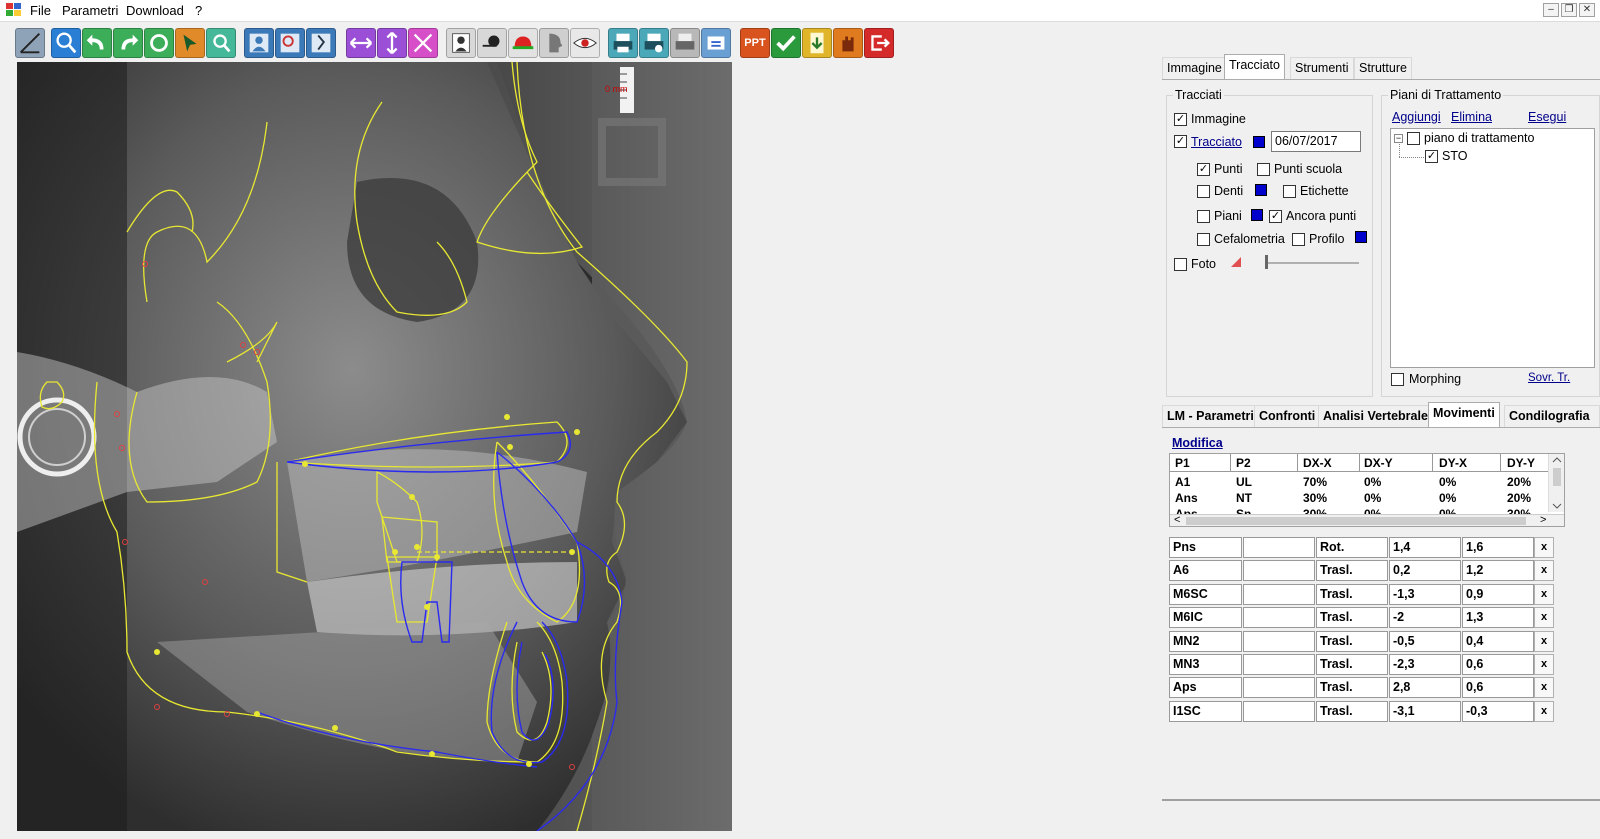 The image size is (1600, 839). I want to click on ppt-icon: PPT, so click(755, 43).